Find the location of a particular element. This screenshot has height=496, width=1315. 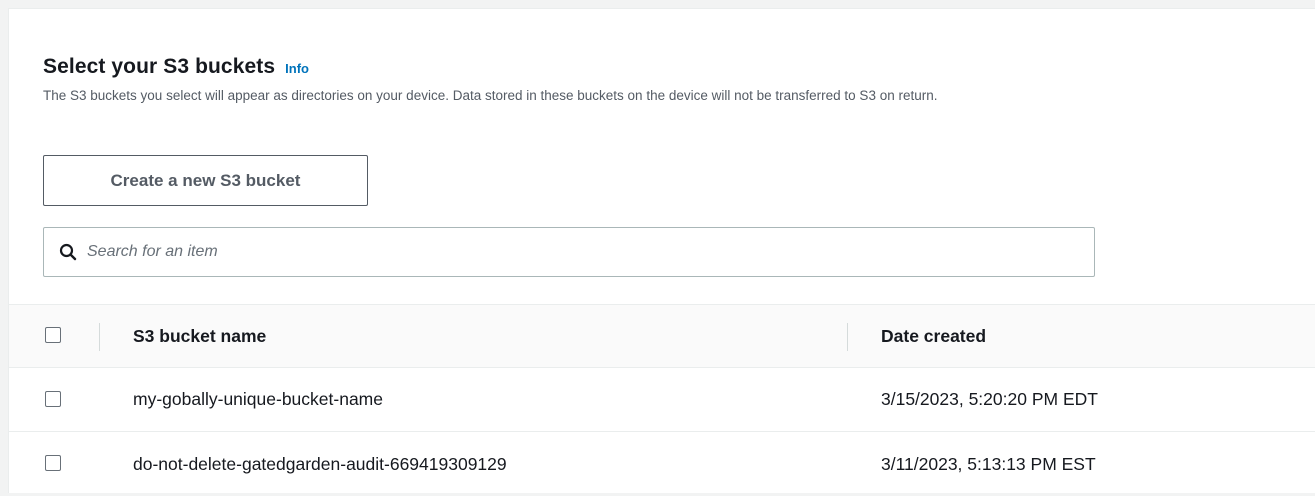

search-input is located at coordinates (537, 252).